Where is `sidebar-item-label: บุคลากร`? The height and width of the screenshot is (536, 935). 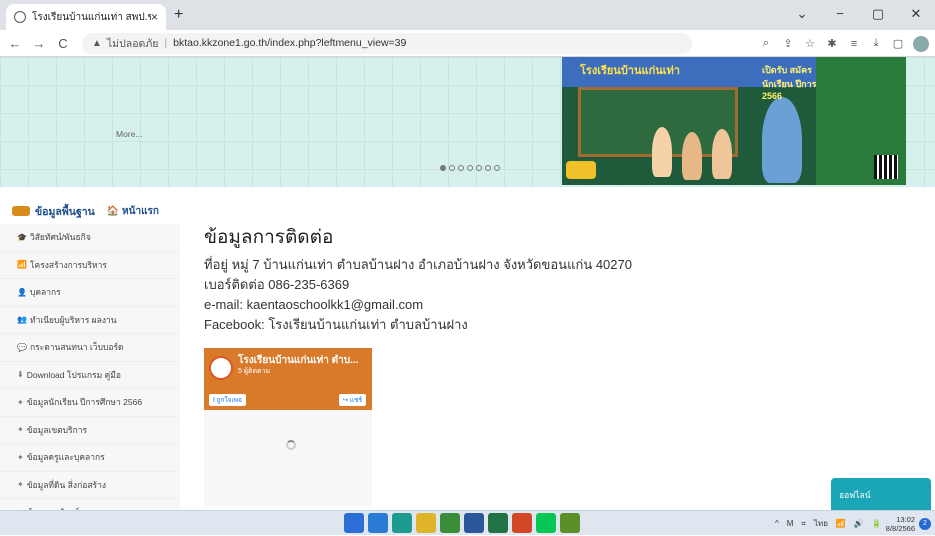
sidebar-item-label: บุคลากร is located at coordinates (45, 292).